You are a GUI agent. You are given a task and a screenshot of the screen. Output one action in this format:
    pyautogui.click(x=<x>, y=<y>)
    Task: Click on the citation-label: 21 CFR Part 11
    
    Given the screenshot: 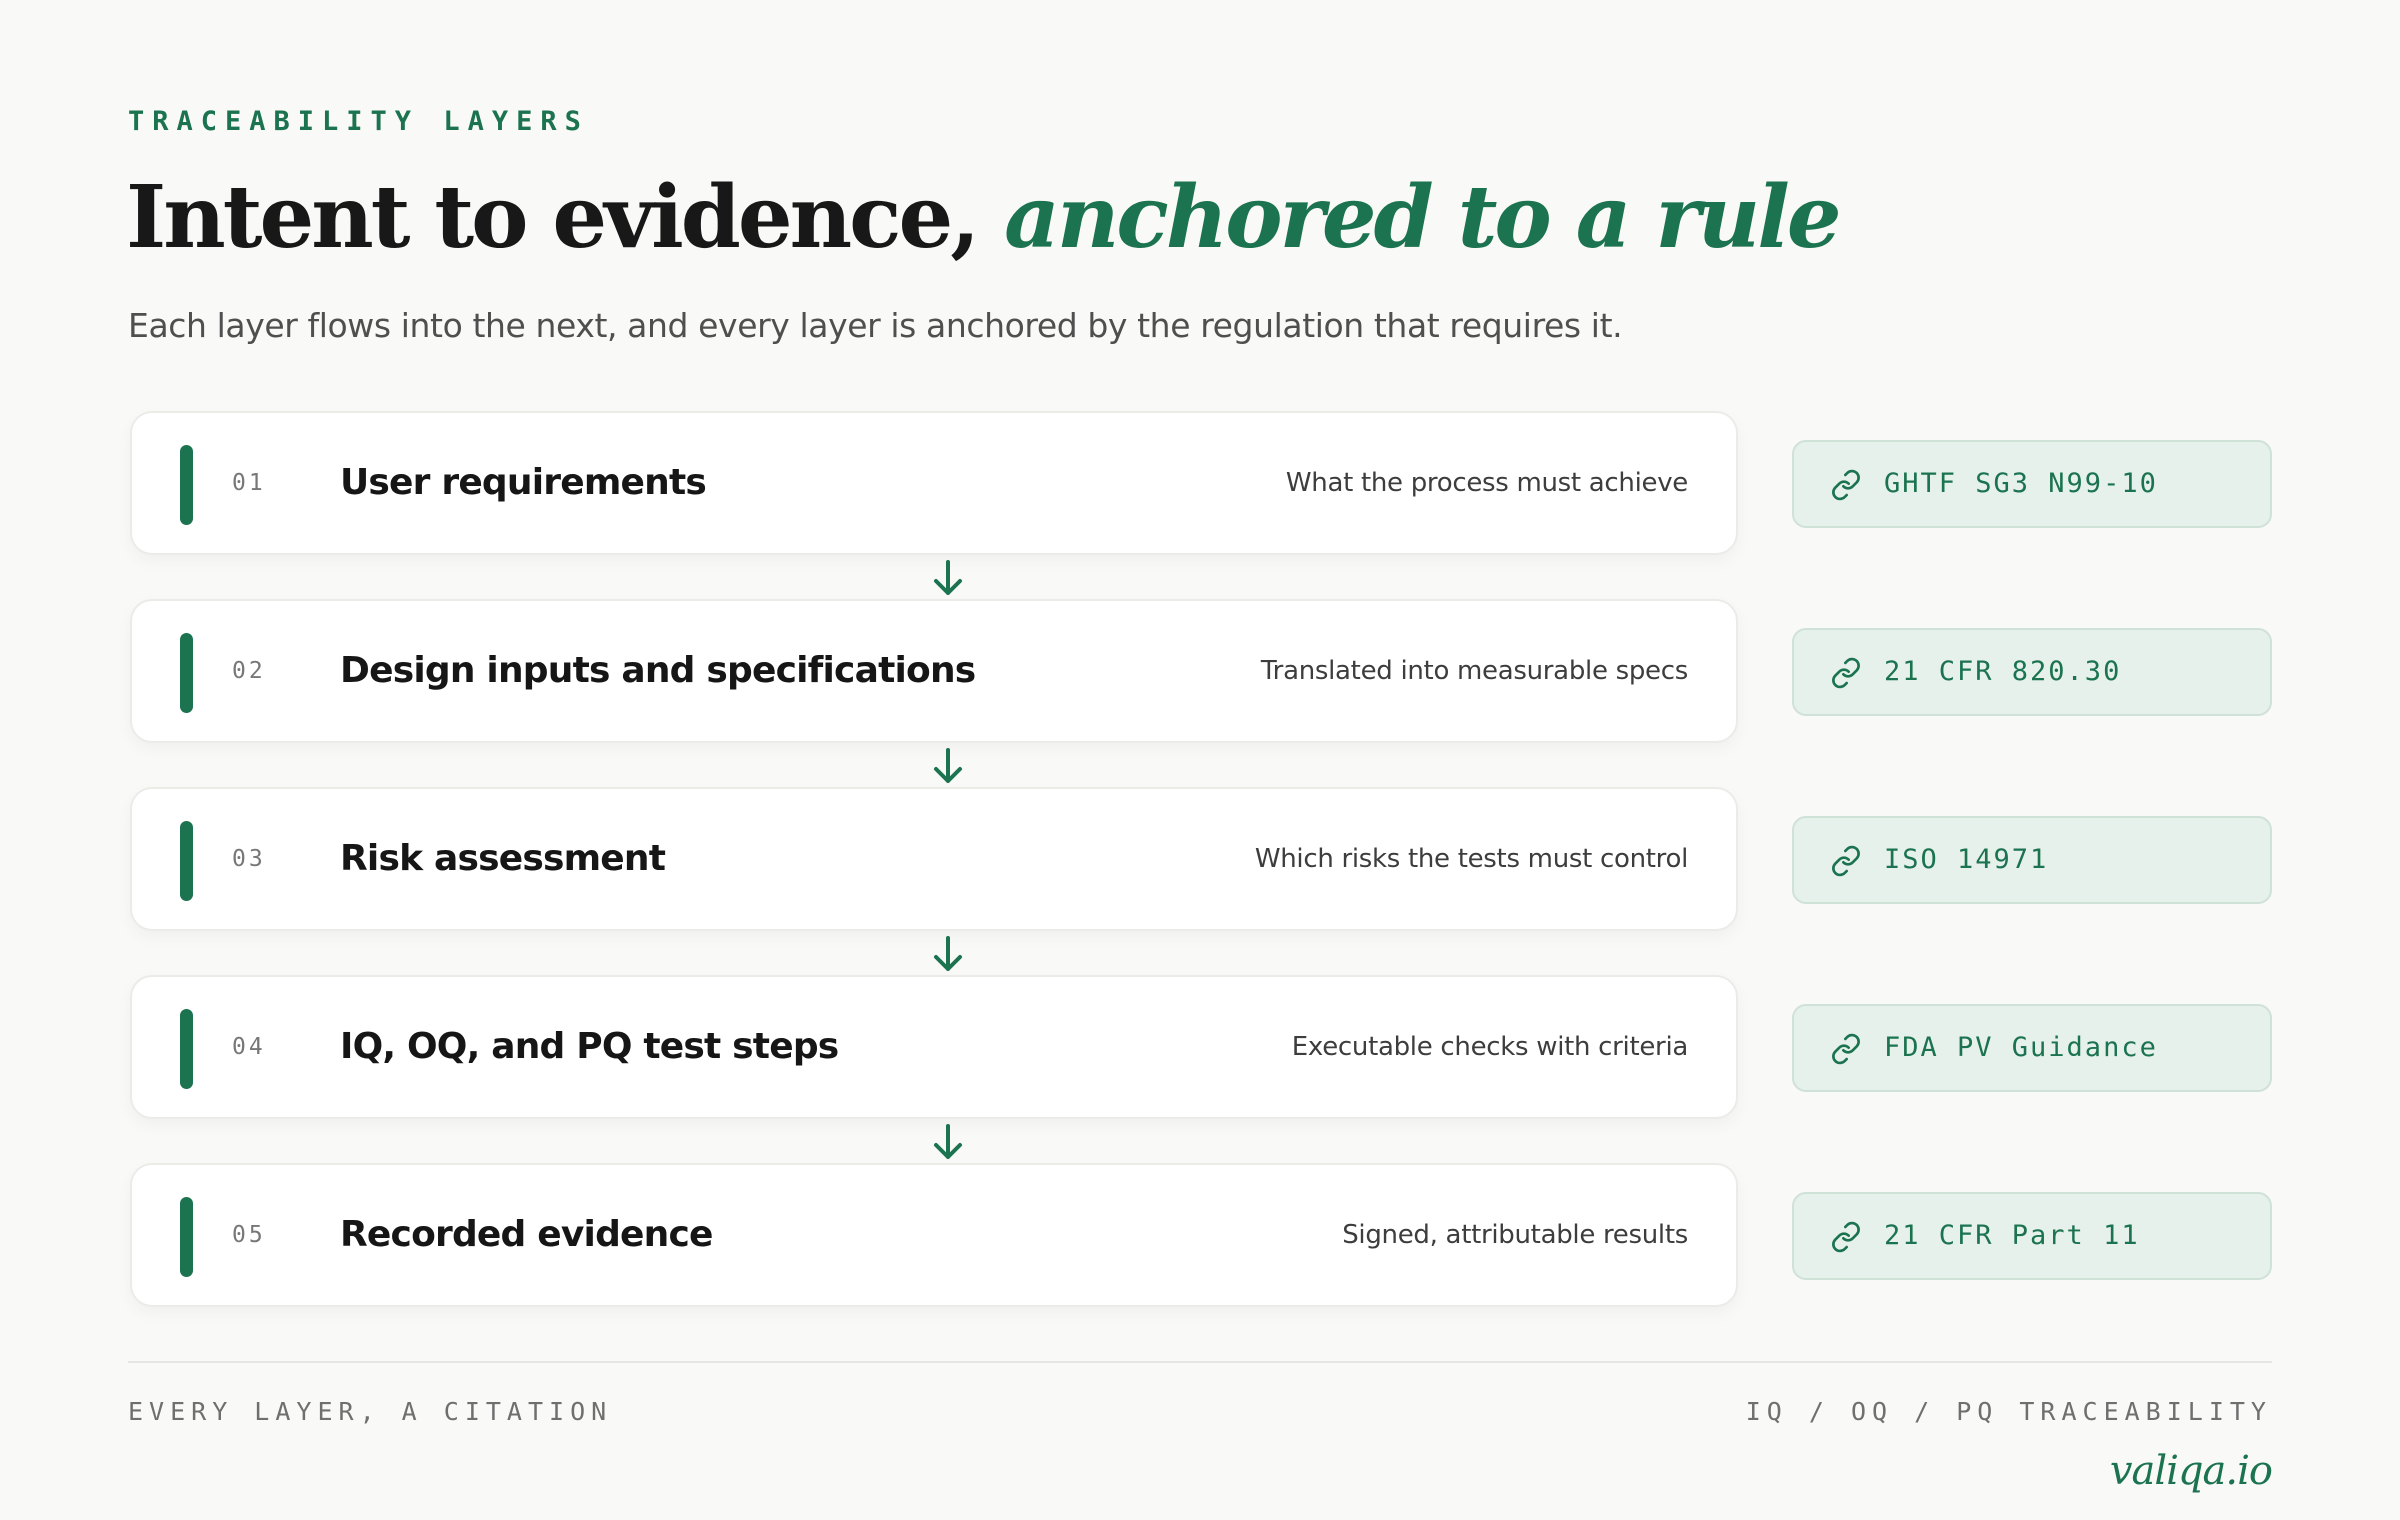 What is the action you would take?
    pyautogui.click(x=2012, y=1235)
    